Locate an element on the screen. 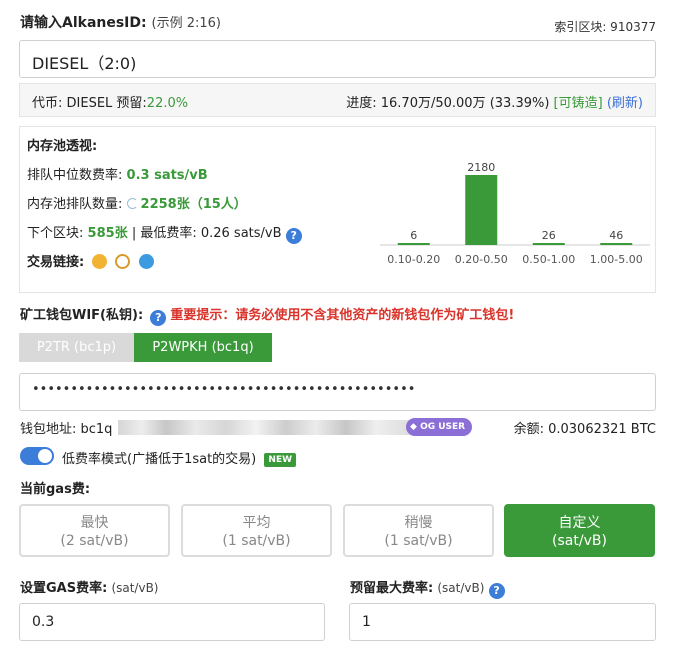 This screenshot has height=653, width=680. wallet-address-row: 钱包地址: bc1q is located at coordinates (219, 427).